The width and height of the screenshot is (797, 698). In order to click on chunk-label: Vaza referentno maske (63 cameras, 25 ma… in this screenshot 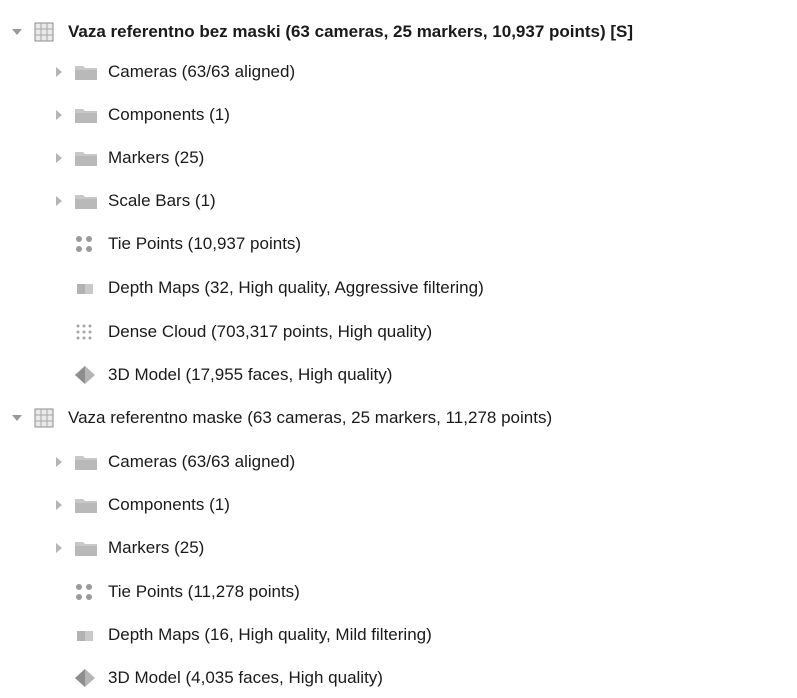, I will do `click(310, 417)`.